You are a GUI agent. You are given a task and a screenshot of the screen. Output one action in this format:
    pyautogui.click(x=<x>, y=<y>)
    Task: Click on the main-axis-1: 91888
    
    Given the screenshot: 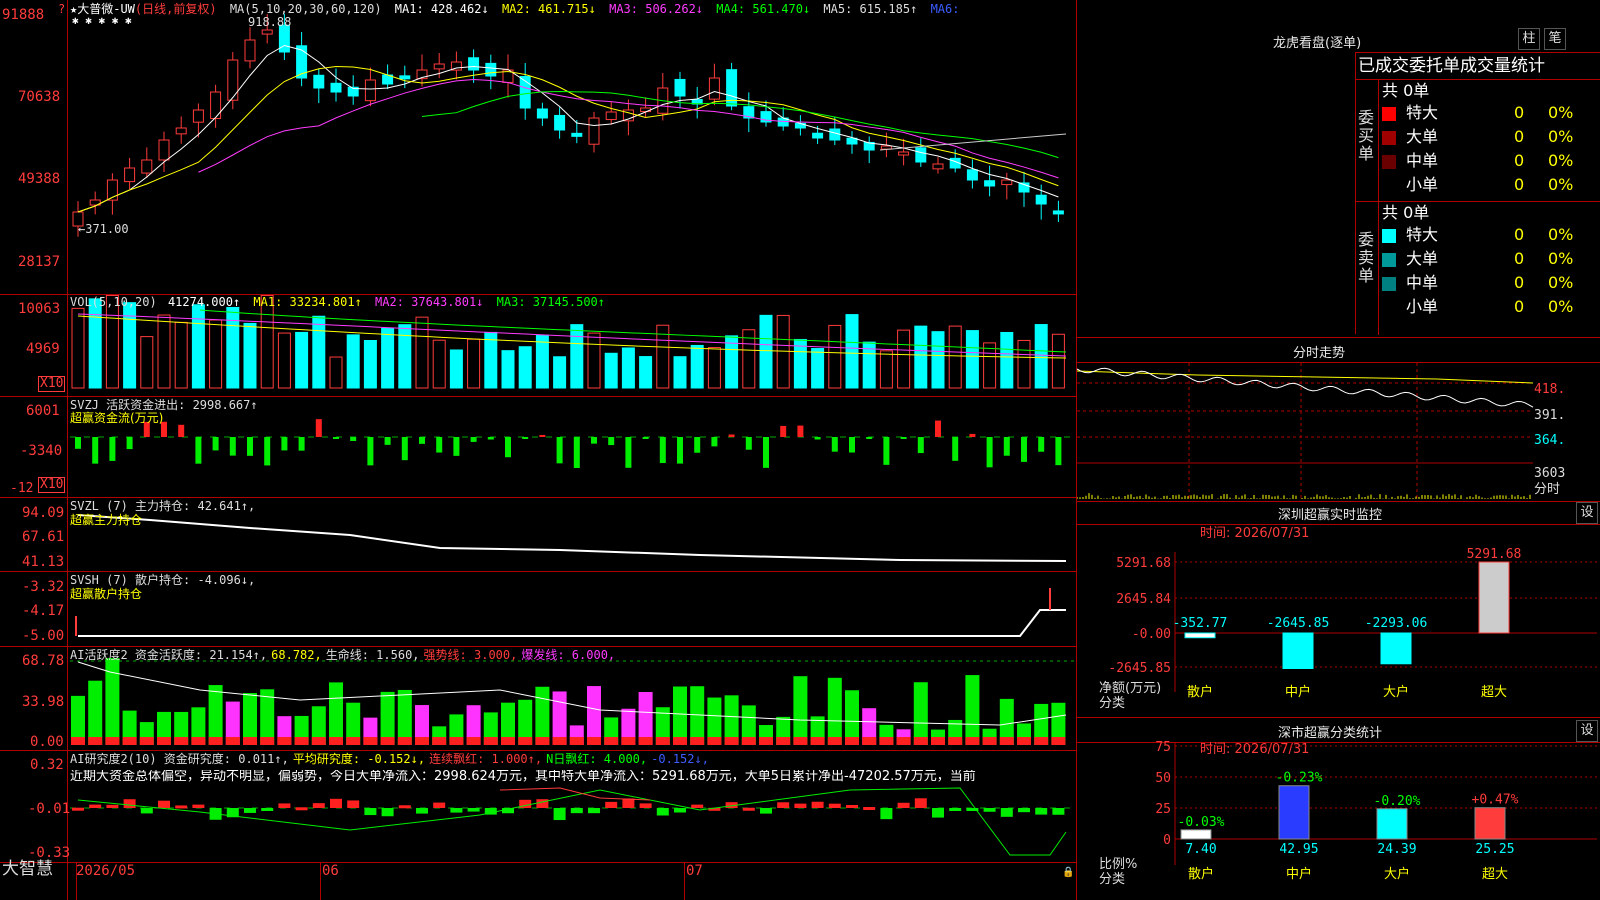 What is the action you would take?
    pyautogui.click(x=23, y=15)
    